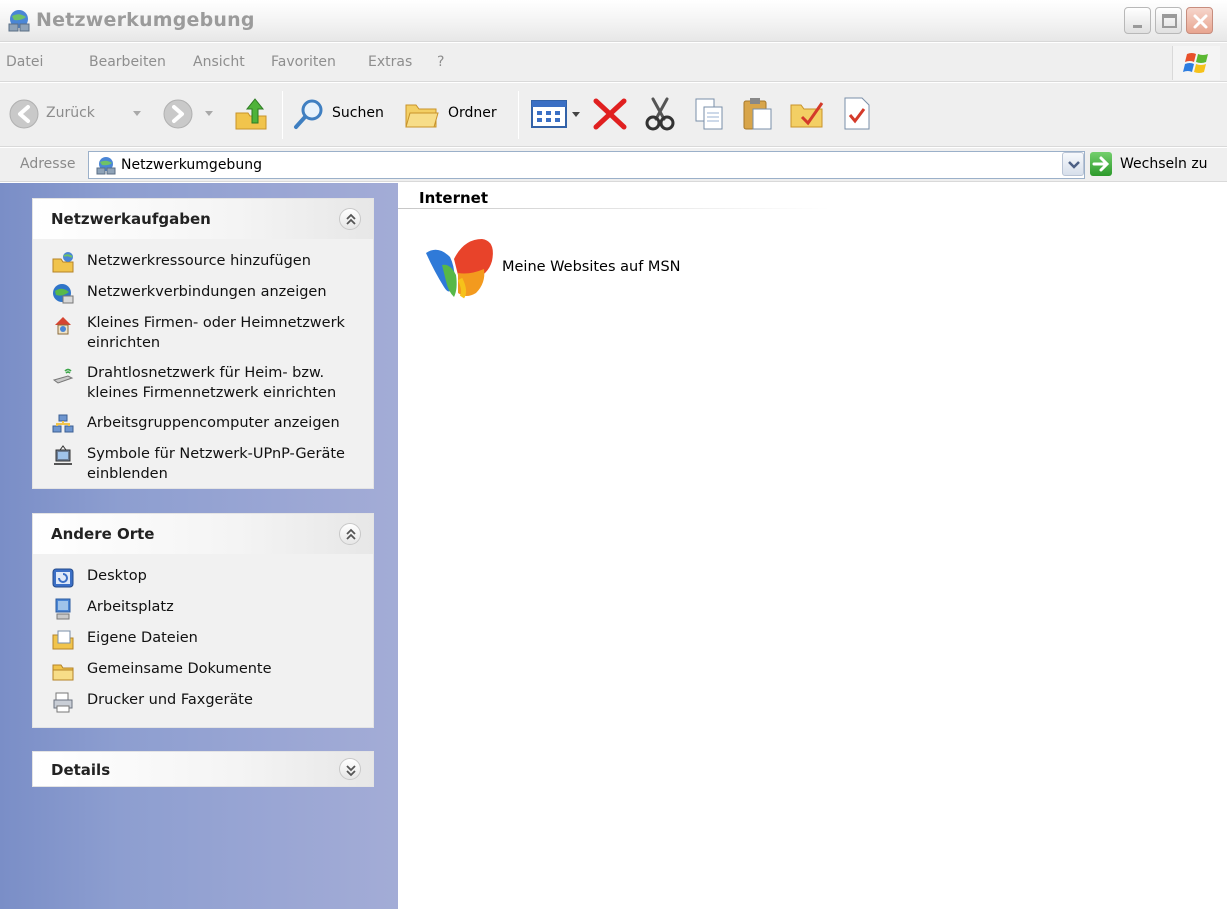 Image resolution: width=1227 pixels, height=909 pixels. I want to click on my-computer-icon, so click(63, 609).